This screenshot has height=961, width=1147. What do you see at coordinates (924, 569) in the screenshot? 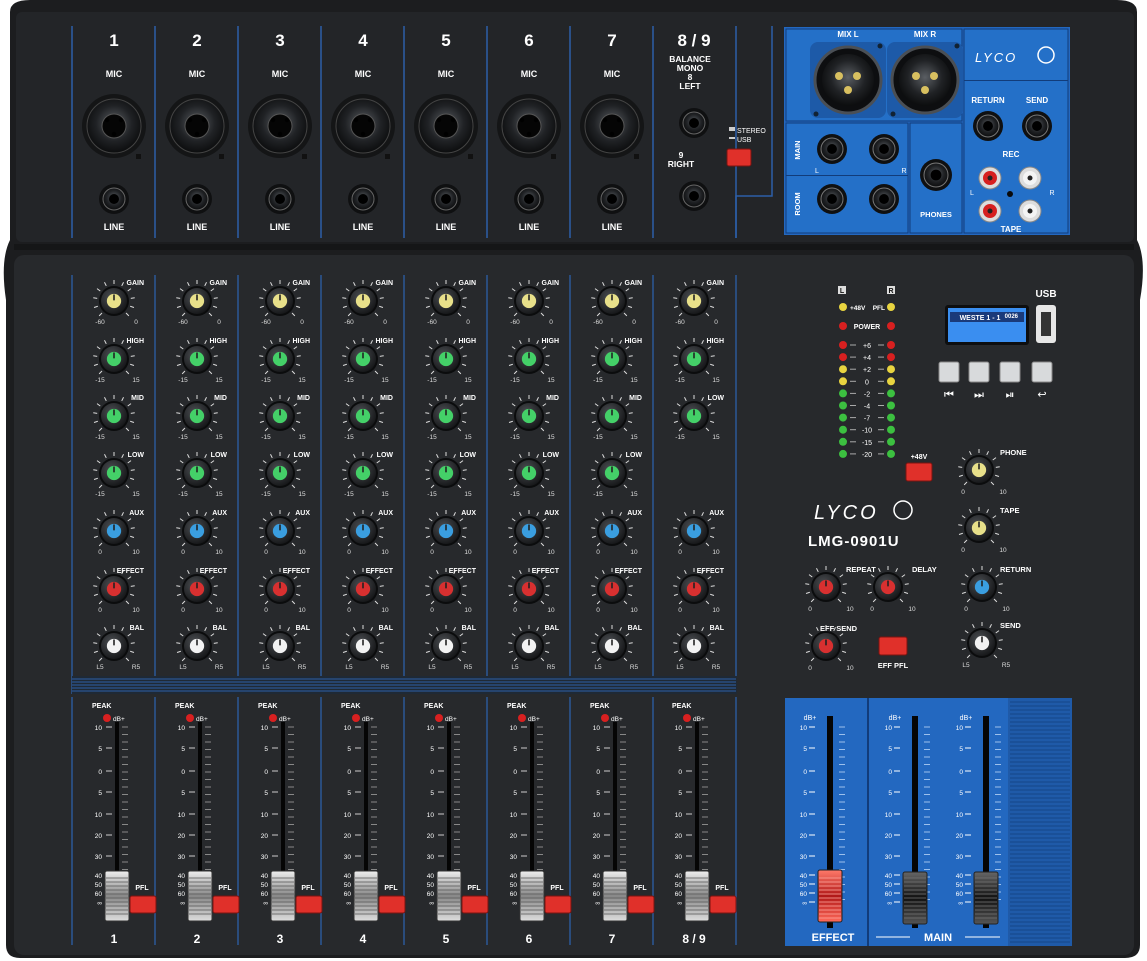
I see `delay-knob-label: DELAY` at bounding box center [924, 569].